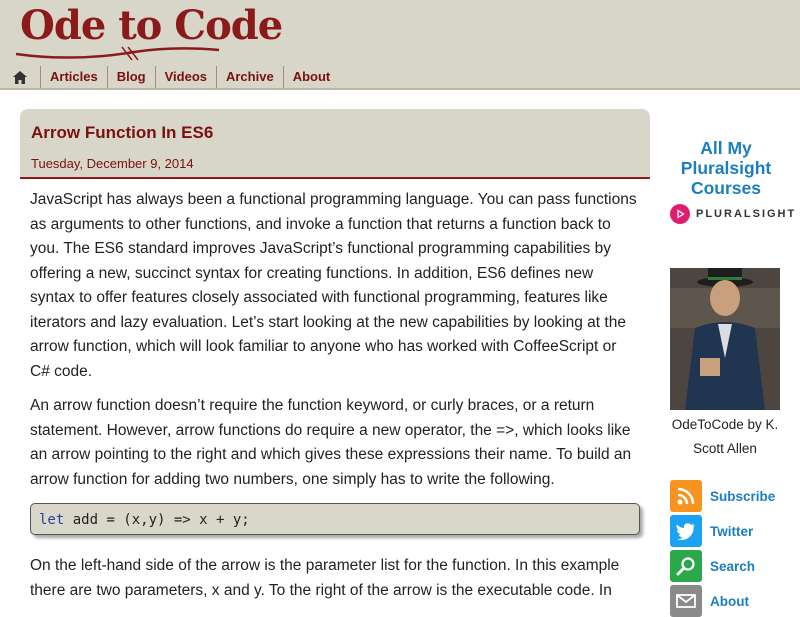  Describe the element at coordinates (74, 77) in the screenshot. I see `nav-articles: Articles` at that location.